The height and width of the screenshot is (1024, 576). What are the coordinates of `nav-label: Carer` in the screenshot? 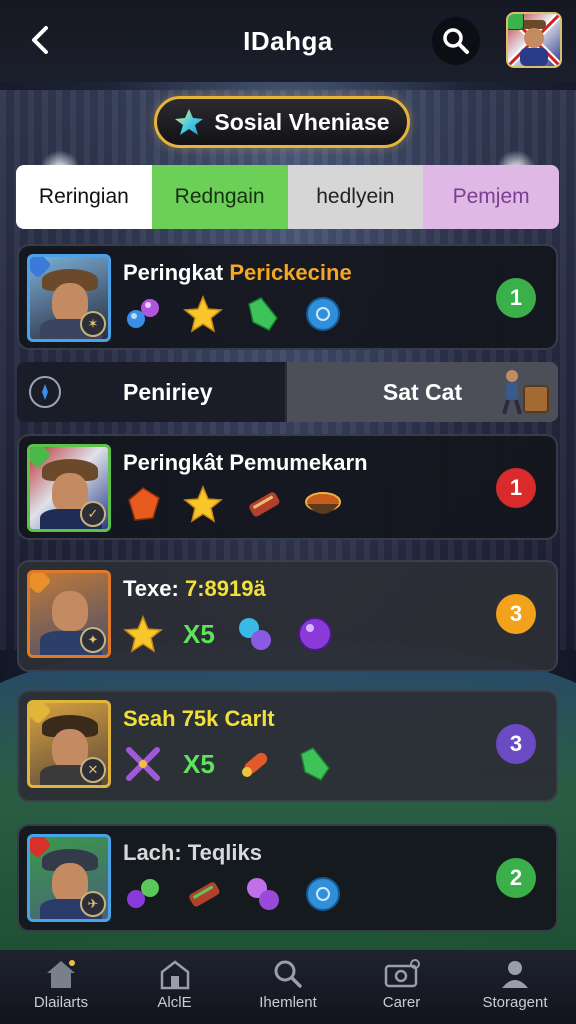 It's located at (401, 1002).